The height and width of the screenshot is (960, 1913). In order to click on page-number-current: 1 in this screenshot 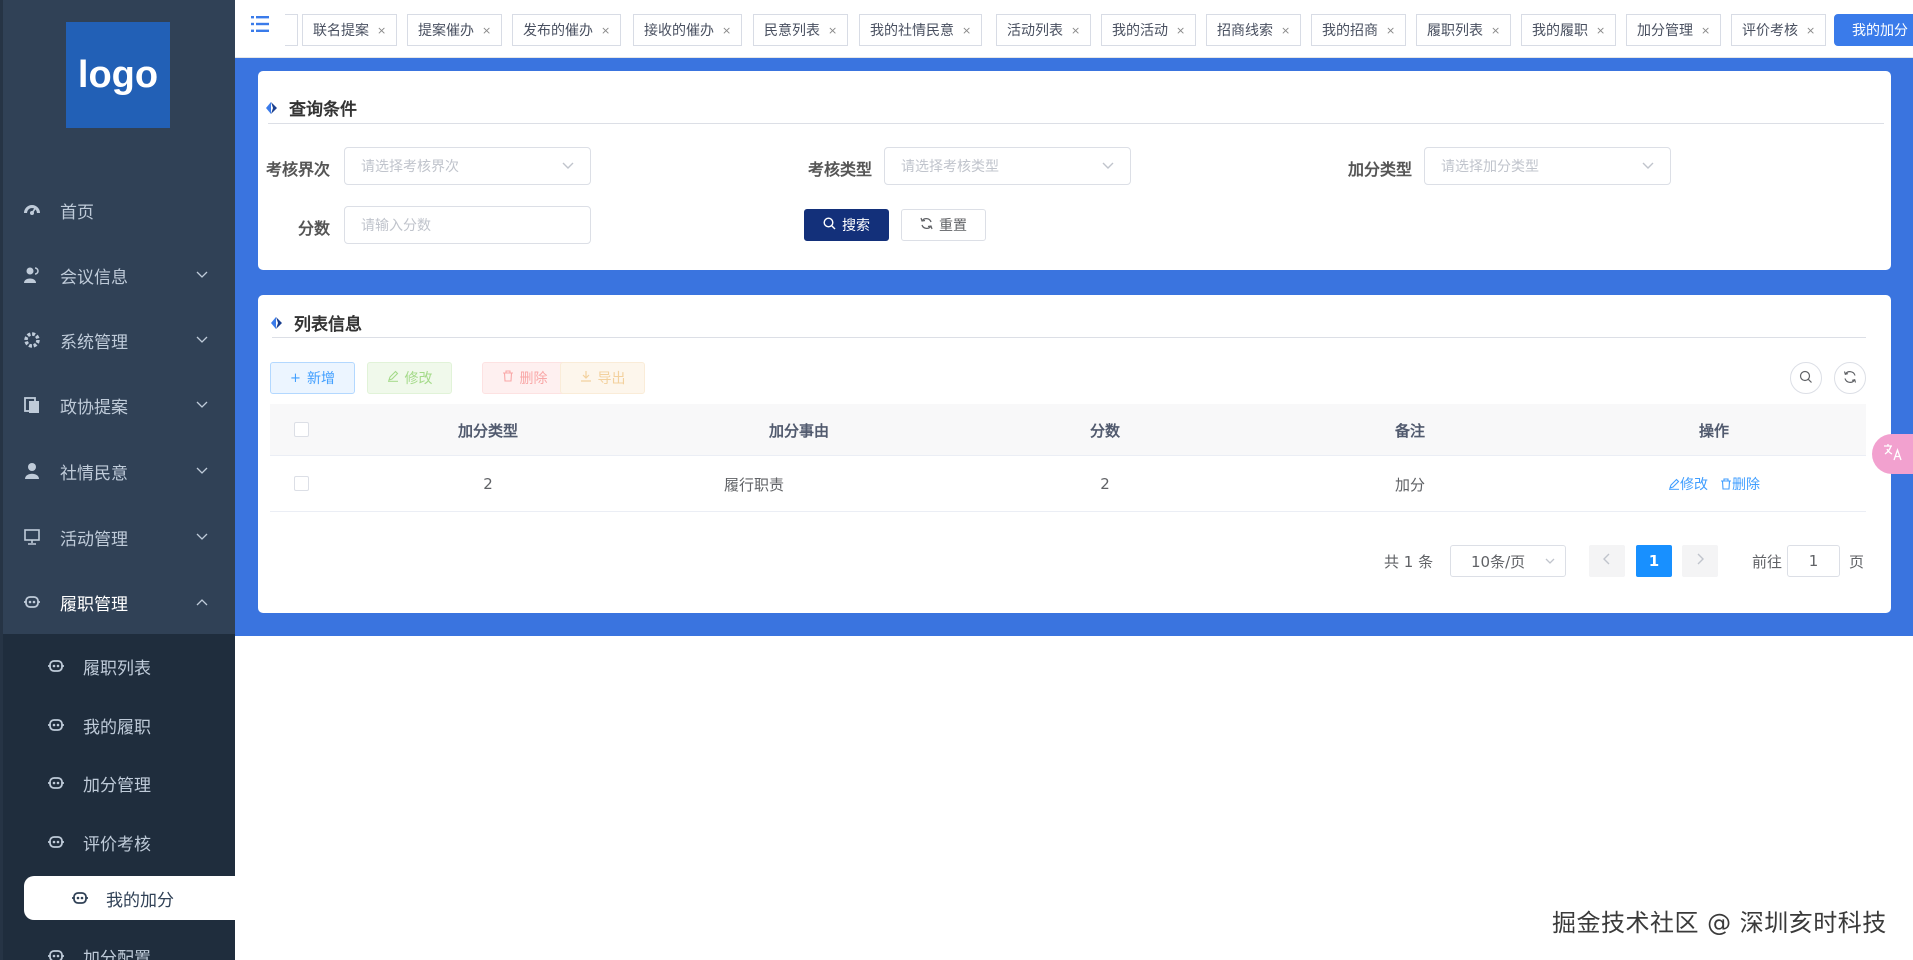, I will do `click(1654, 561)`.